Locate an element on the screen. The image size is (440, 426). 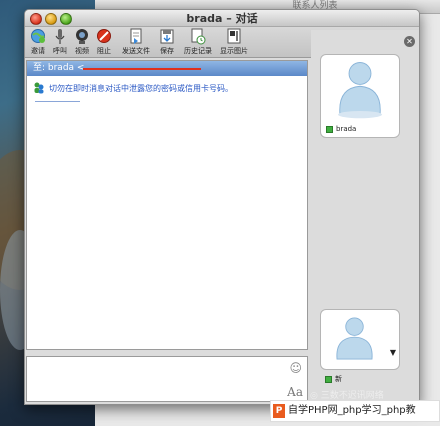
minimize-window-button is located at coordinates (51, 19).